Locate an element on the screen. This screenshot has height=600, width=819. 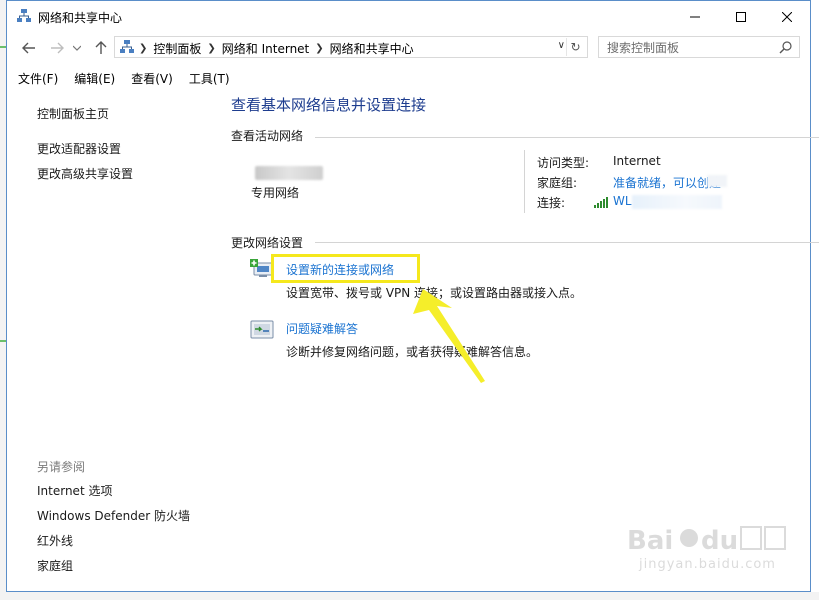
minimize-icon is located at coordinates (695, 16).